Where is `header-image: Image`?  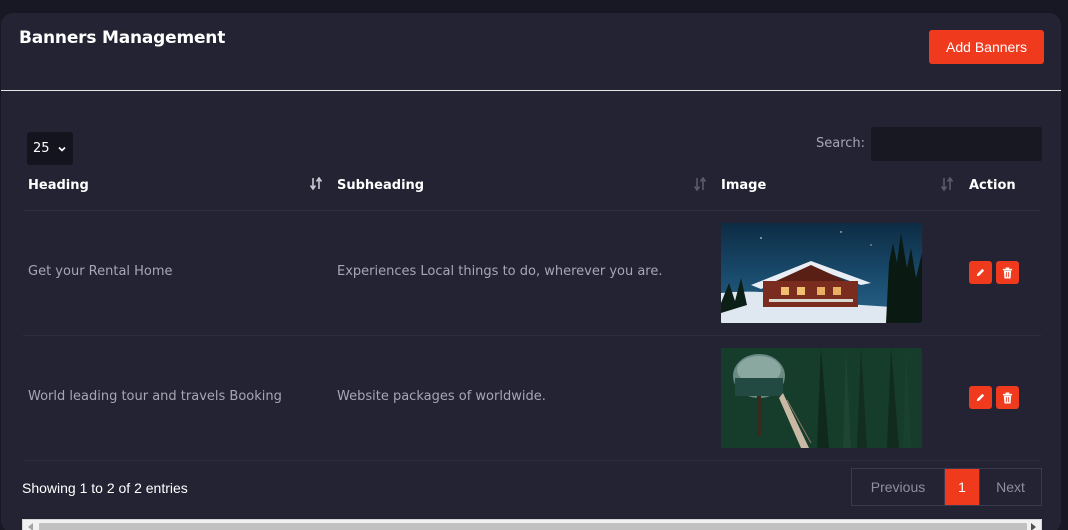
header-image: Image is located at coordinates (743, 185).